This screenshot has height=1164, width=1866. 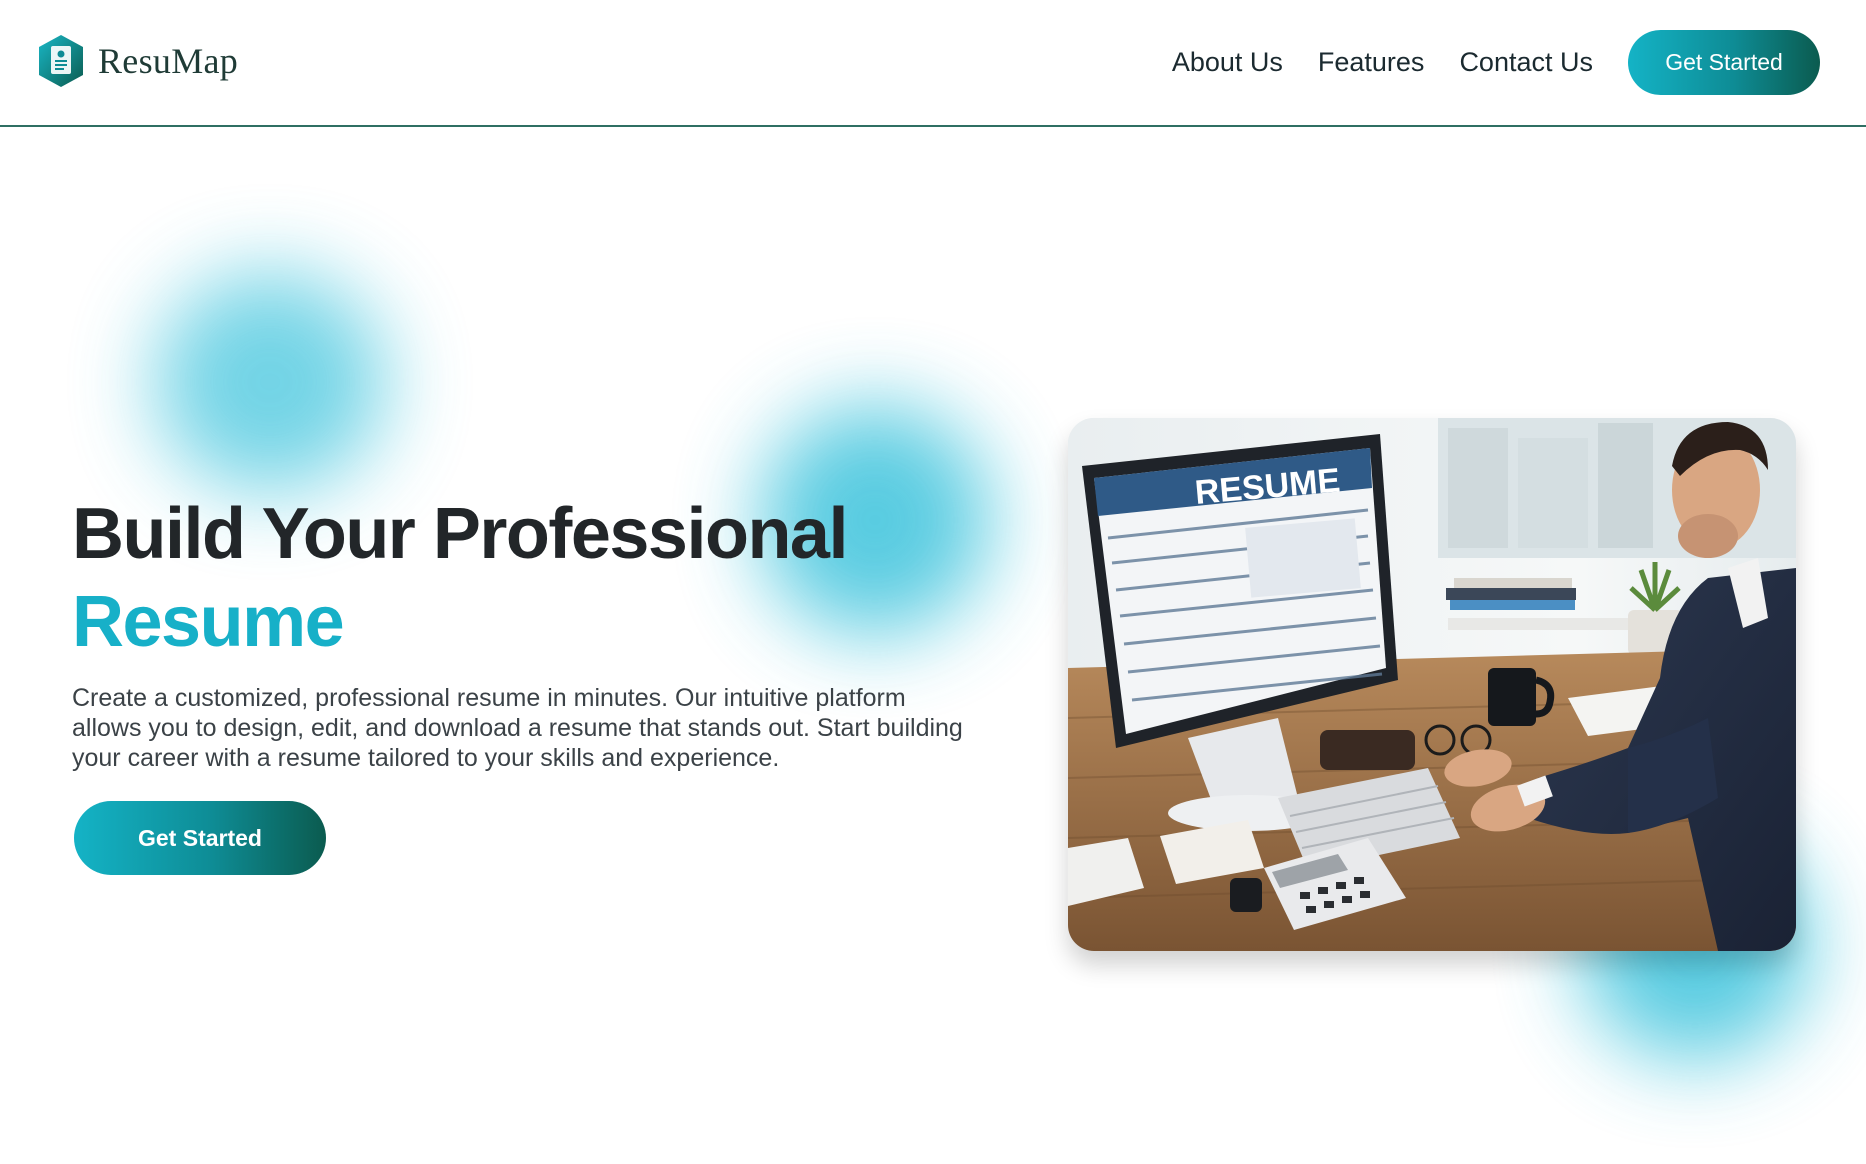 I want to click on nav-link-features: Features, so click(x=1371, y=62).